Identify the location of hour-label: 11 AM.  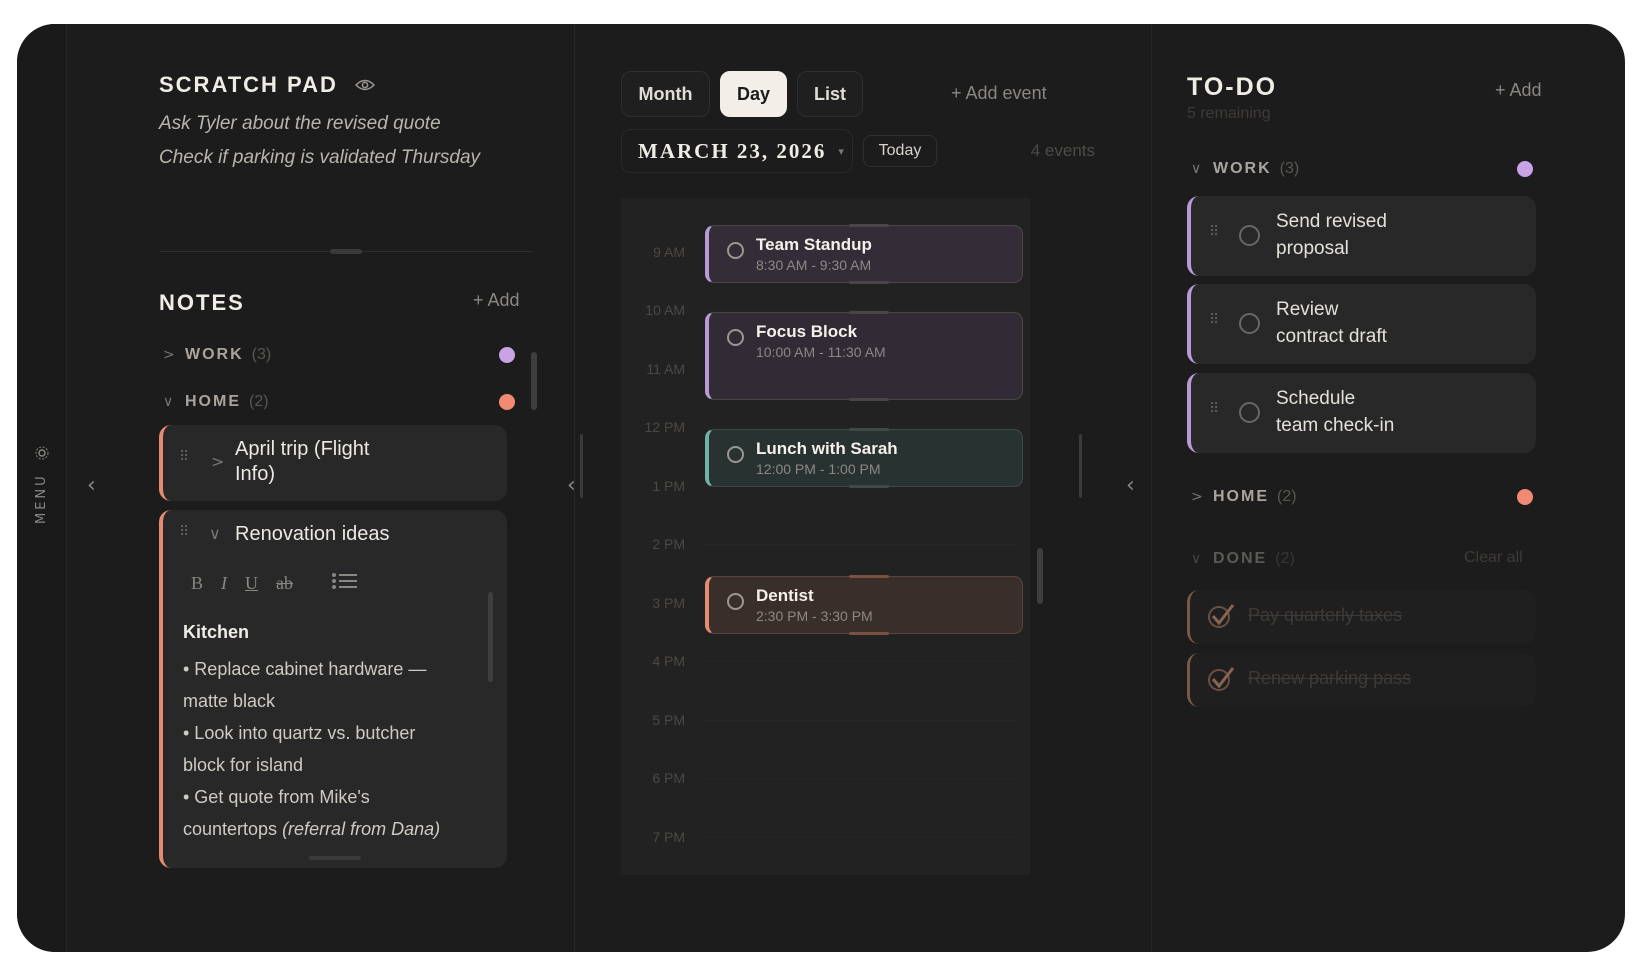
(665, 369).